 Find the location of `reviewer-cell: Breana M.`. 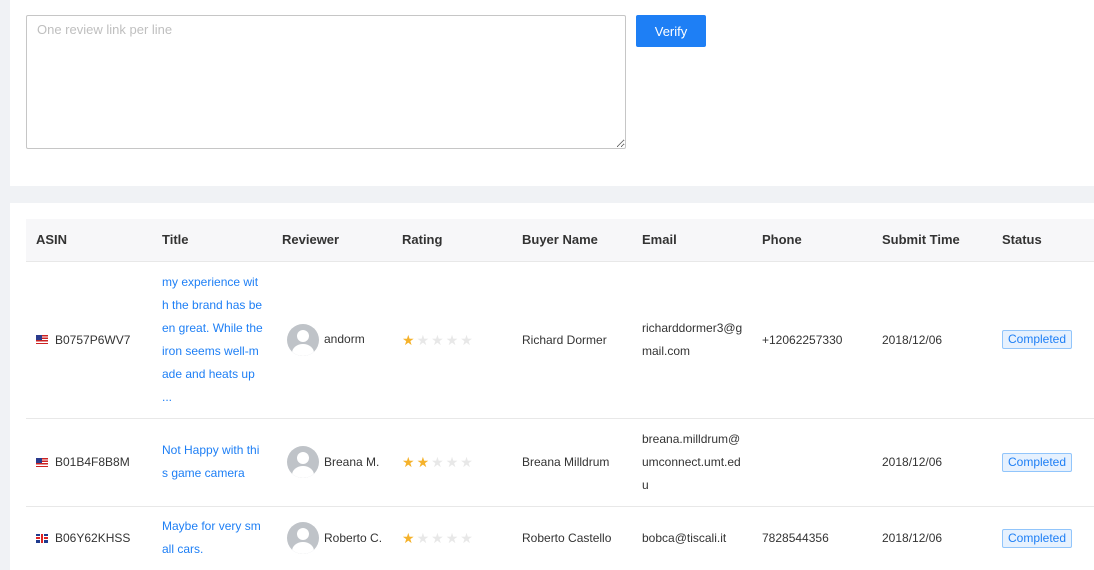

reviewer-cell: Breana M. is located at coordinates (332, 462).